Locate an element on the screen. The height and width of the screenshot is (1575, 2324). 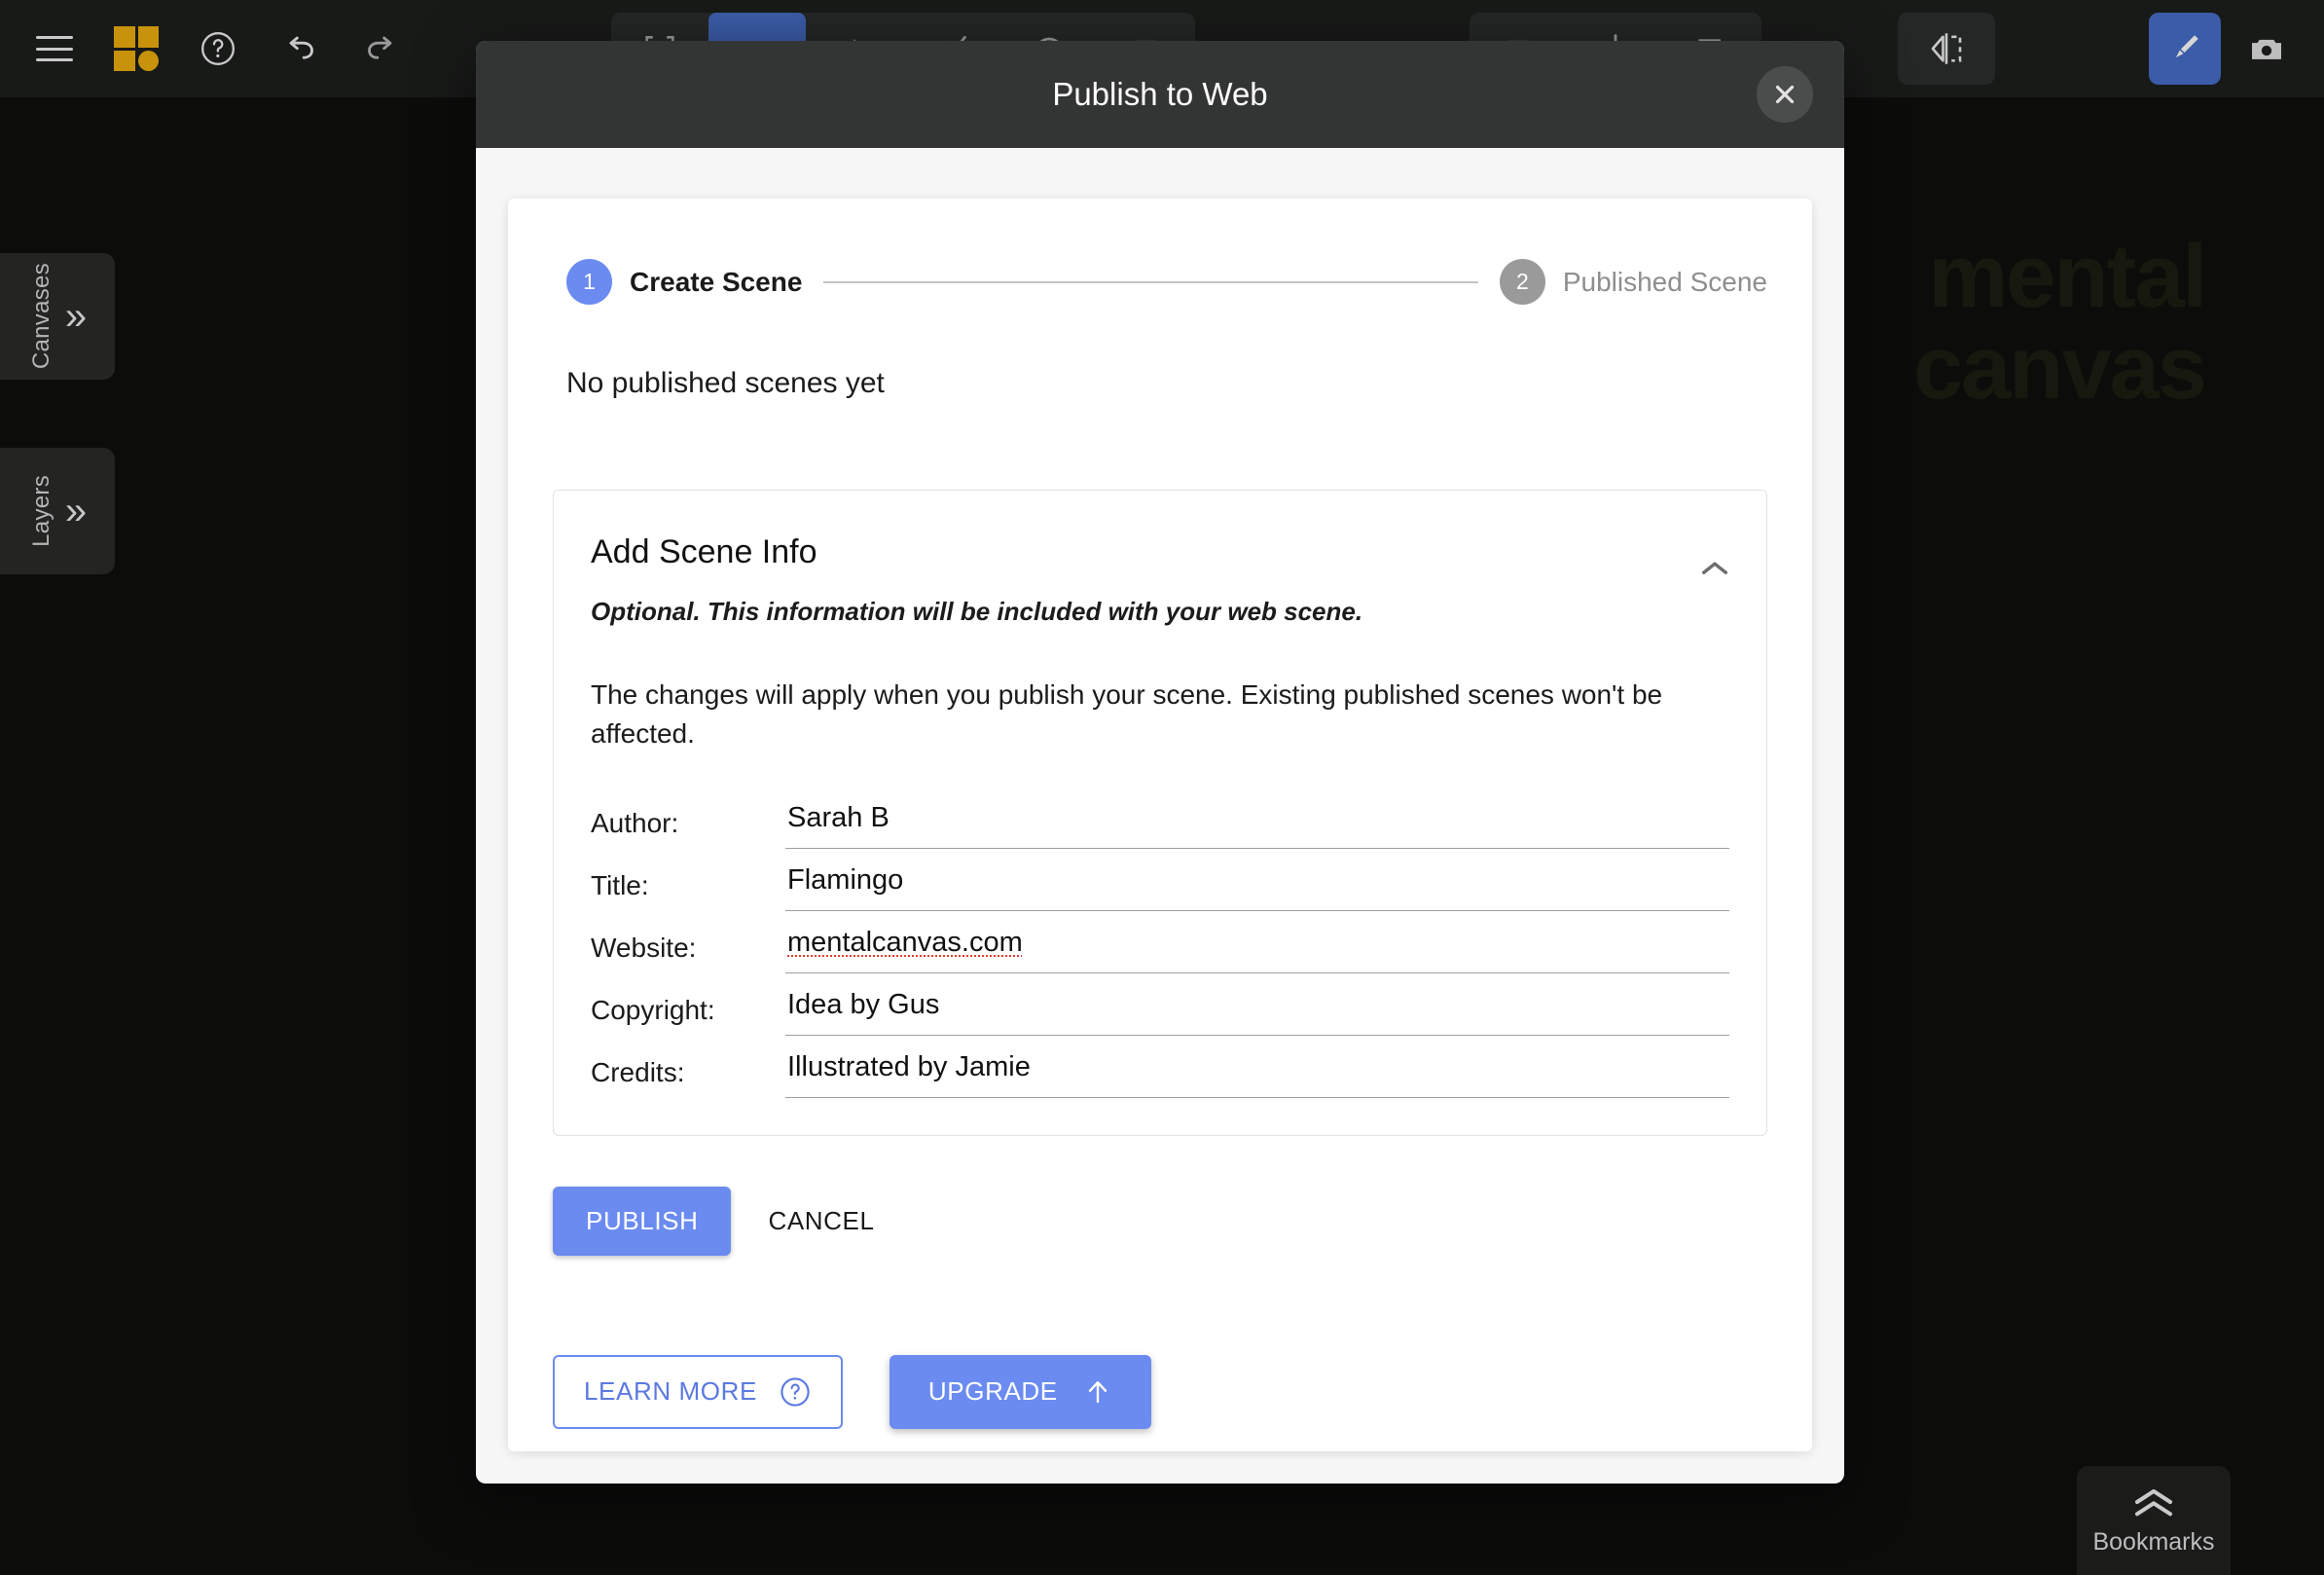
watermark-line-1: mental is located at coordinates (2067, 277).